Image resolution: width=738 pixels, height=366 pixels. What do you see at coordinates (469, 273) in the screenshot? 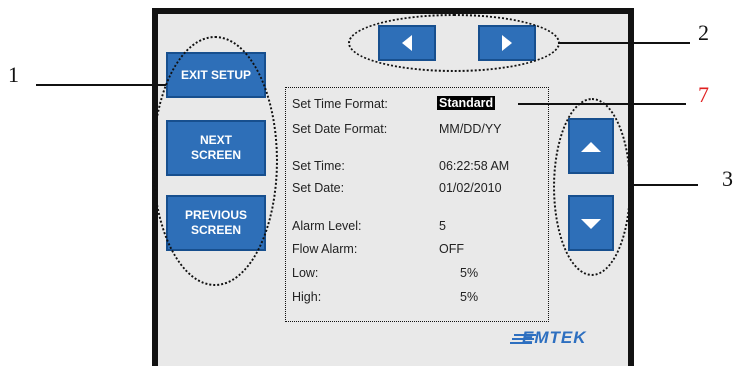
I see `setting-value-low: 5%` at bounding box center [469, 273].